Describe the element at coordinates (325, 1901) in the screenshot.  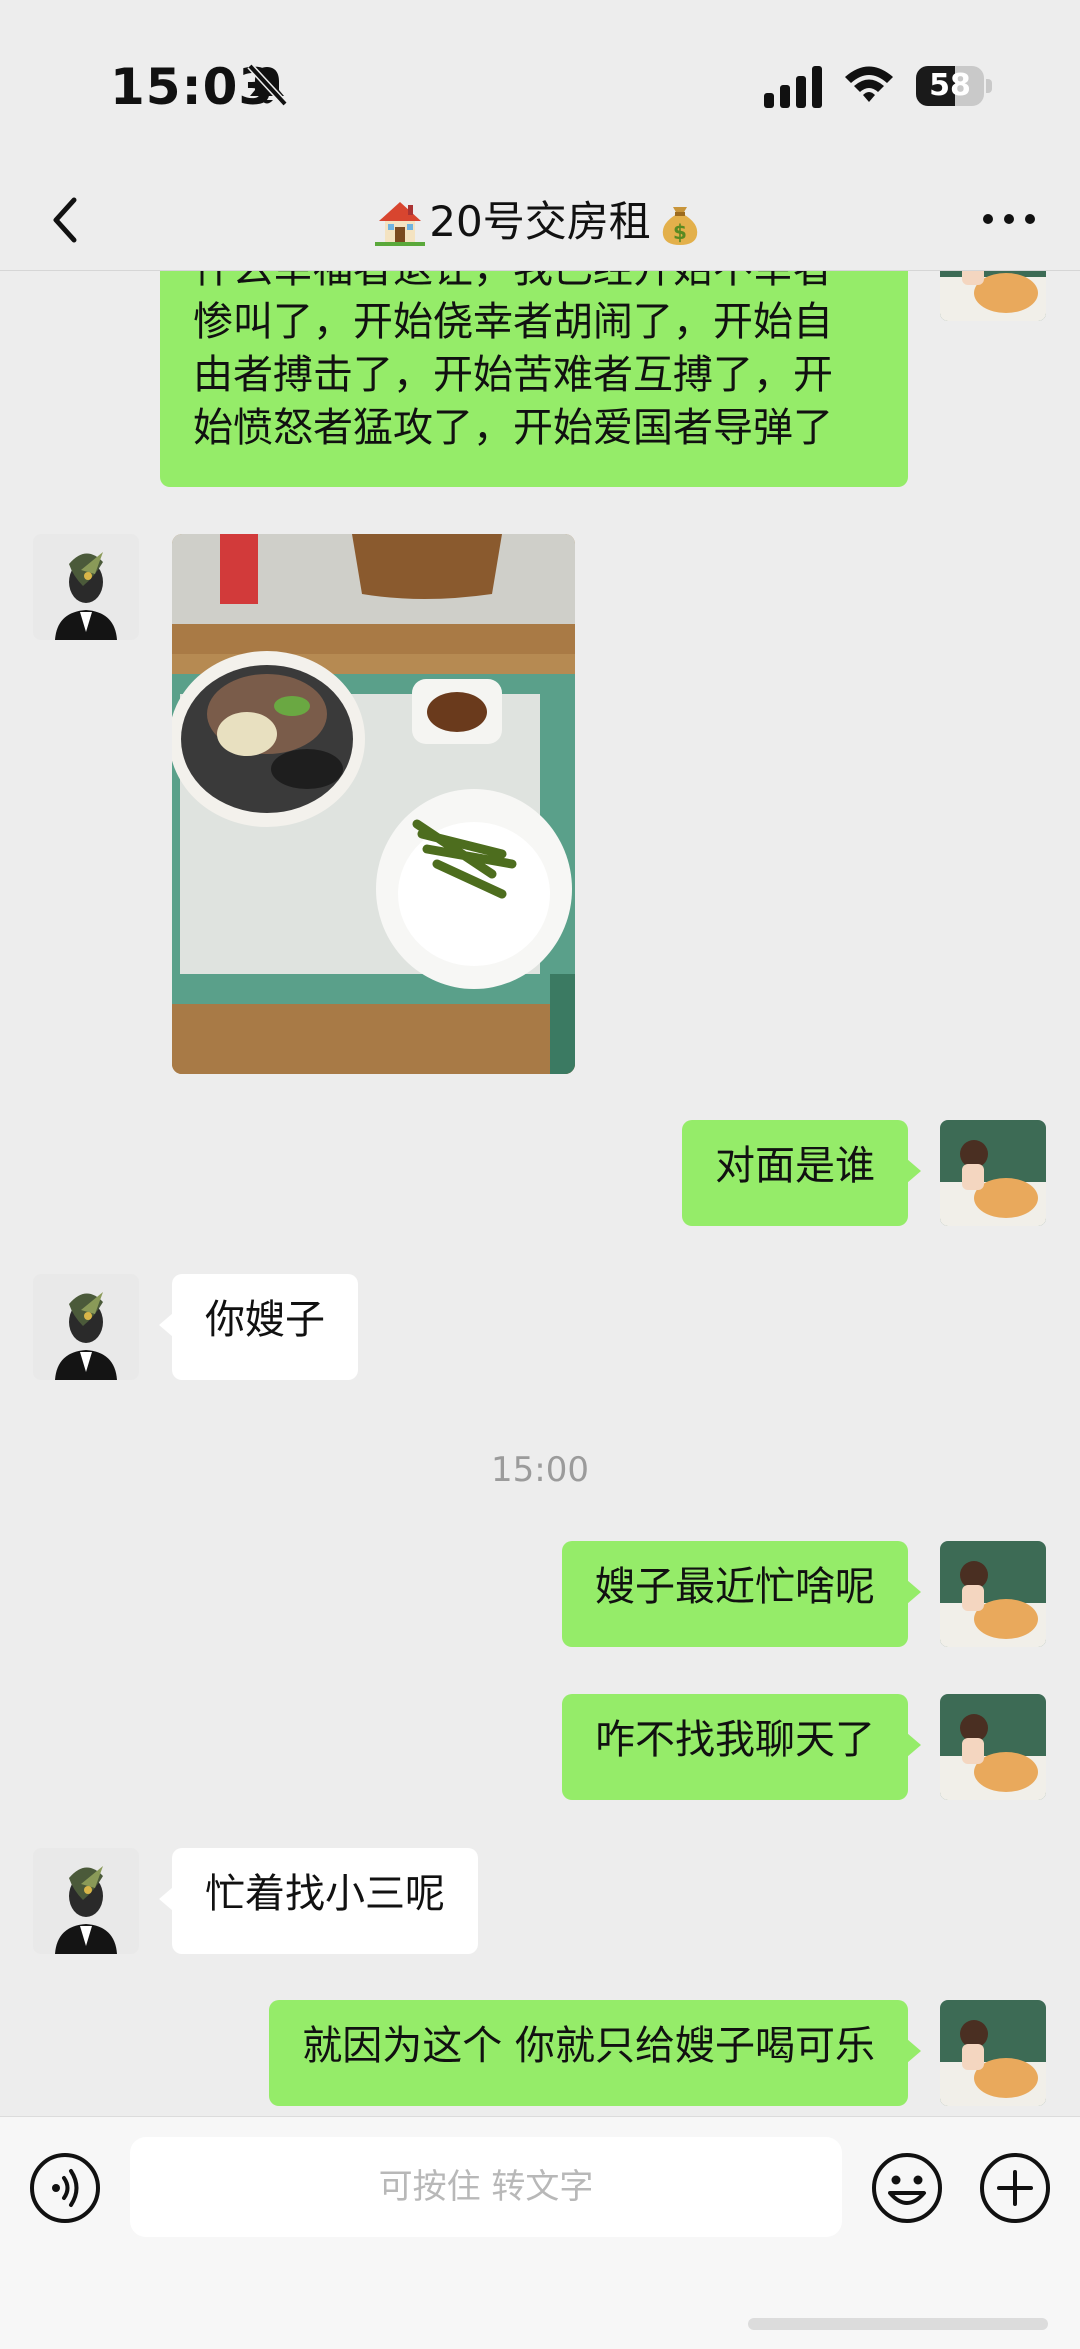
I see `message-bubble-other: 忙着找小三呢` at that location.